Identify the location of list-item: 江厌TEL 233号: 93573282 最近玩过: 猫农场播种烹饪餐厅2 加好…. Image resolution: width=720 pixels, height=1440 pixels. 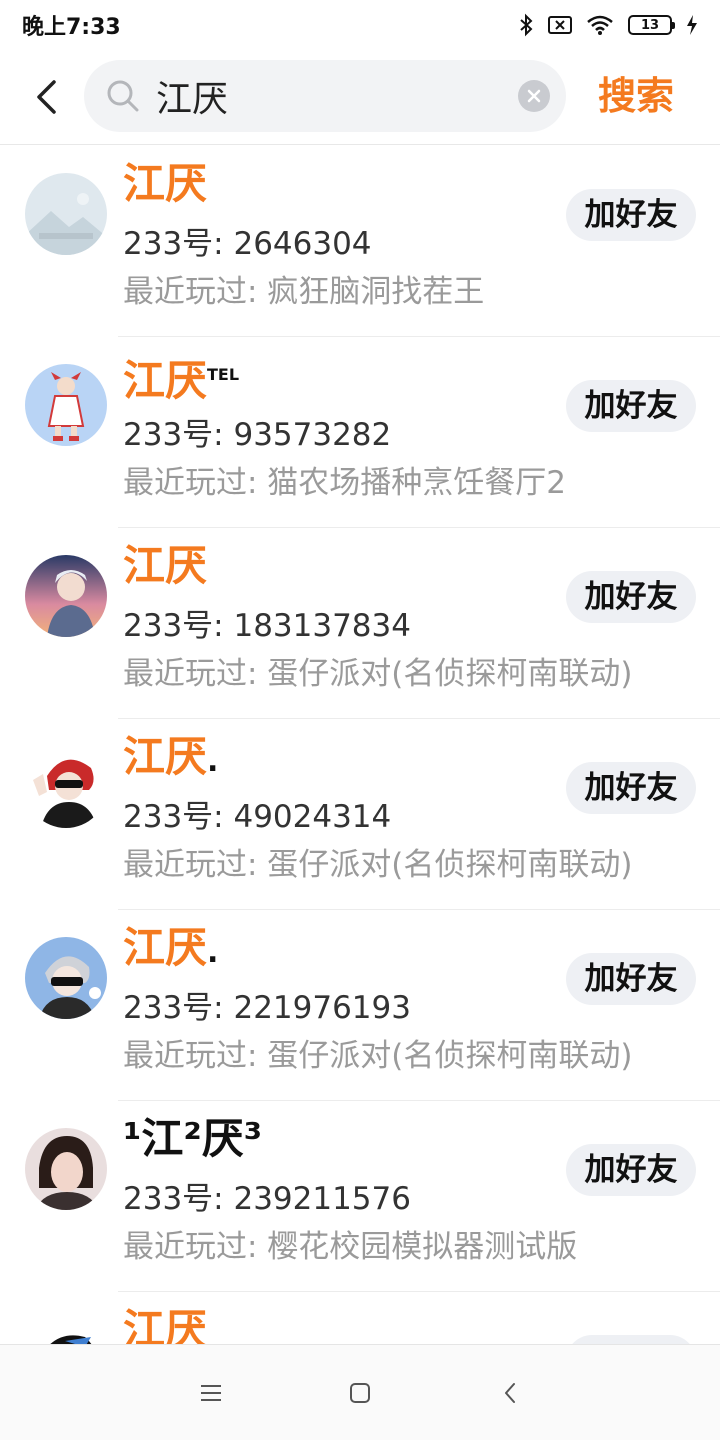
(360, 432).